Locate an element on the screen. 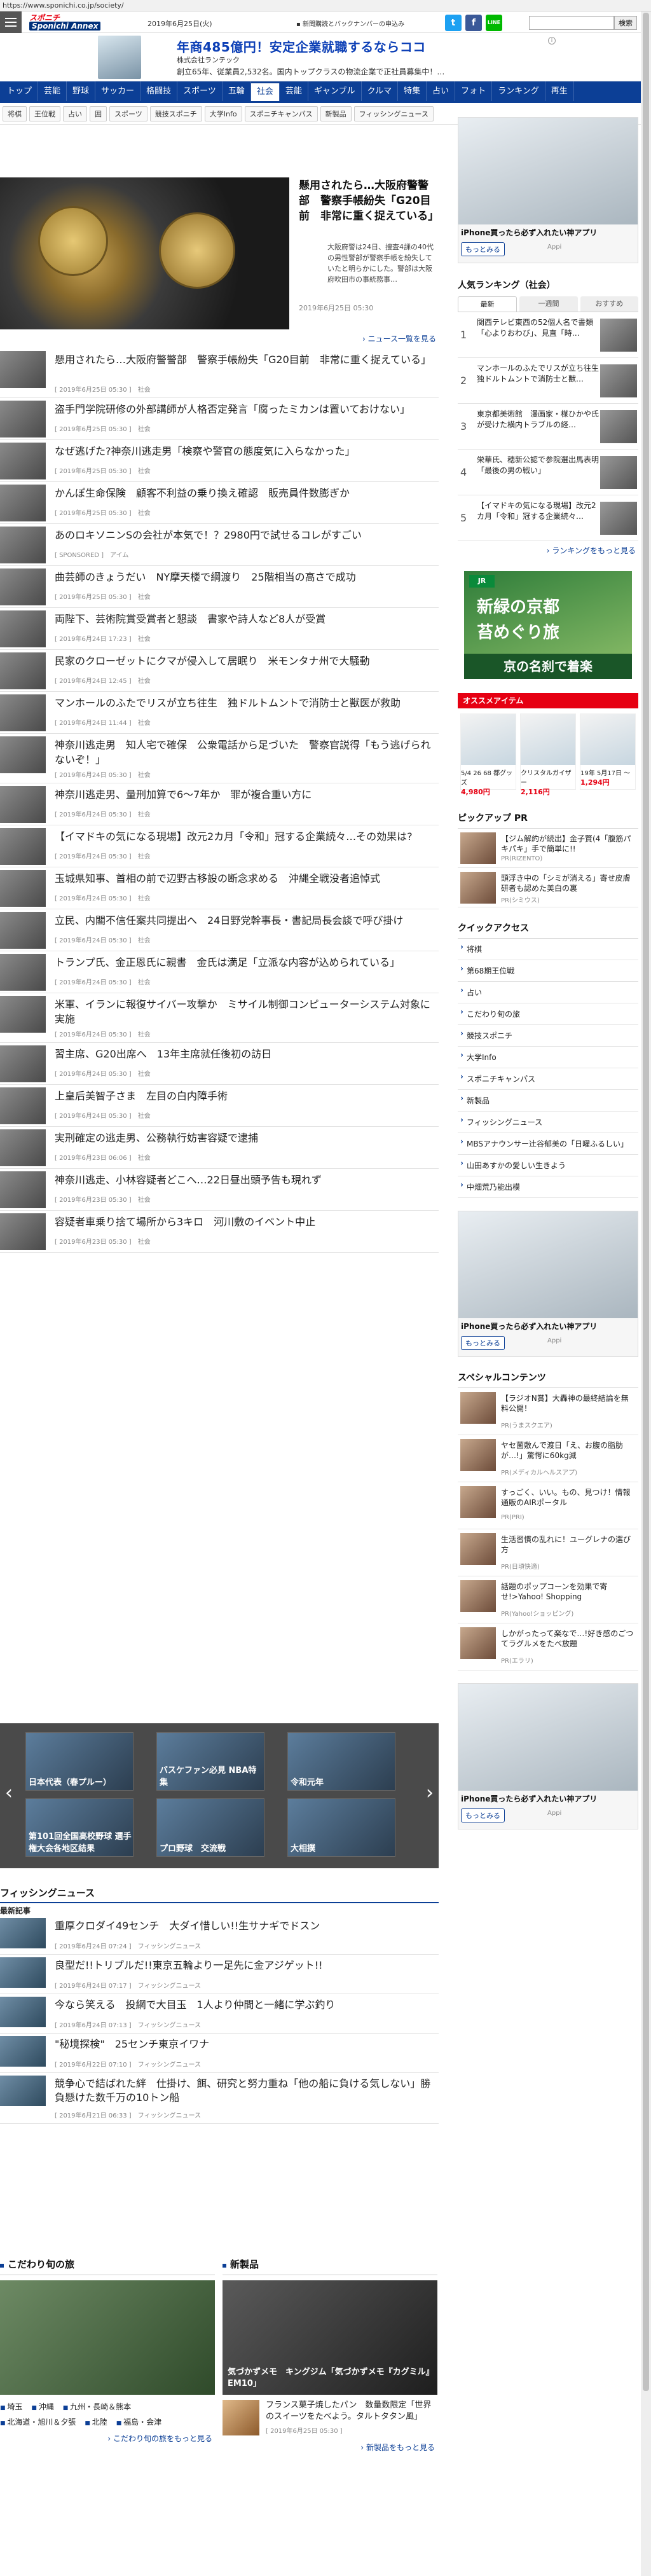 This screenshot has width=651, height=2576. article-title: 神奈川逃走男、量刑加算で6～7年か 罪が複合重い方に is located at coordinates (245, 794).